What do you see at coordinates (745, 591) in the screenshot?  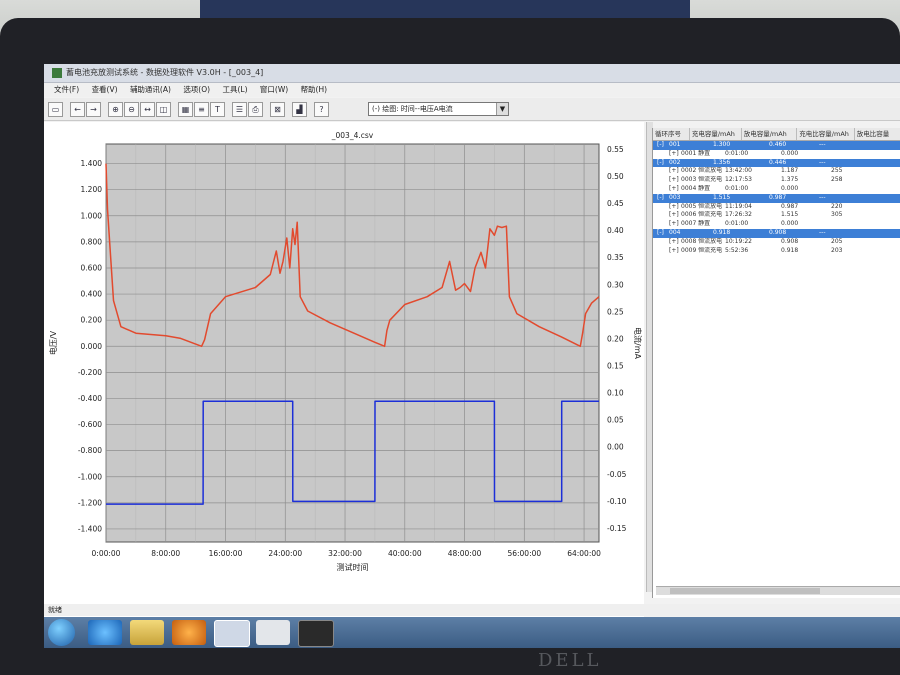 I see `scroll-thumb` at bounding box center [745, 591].